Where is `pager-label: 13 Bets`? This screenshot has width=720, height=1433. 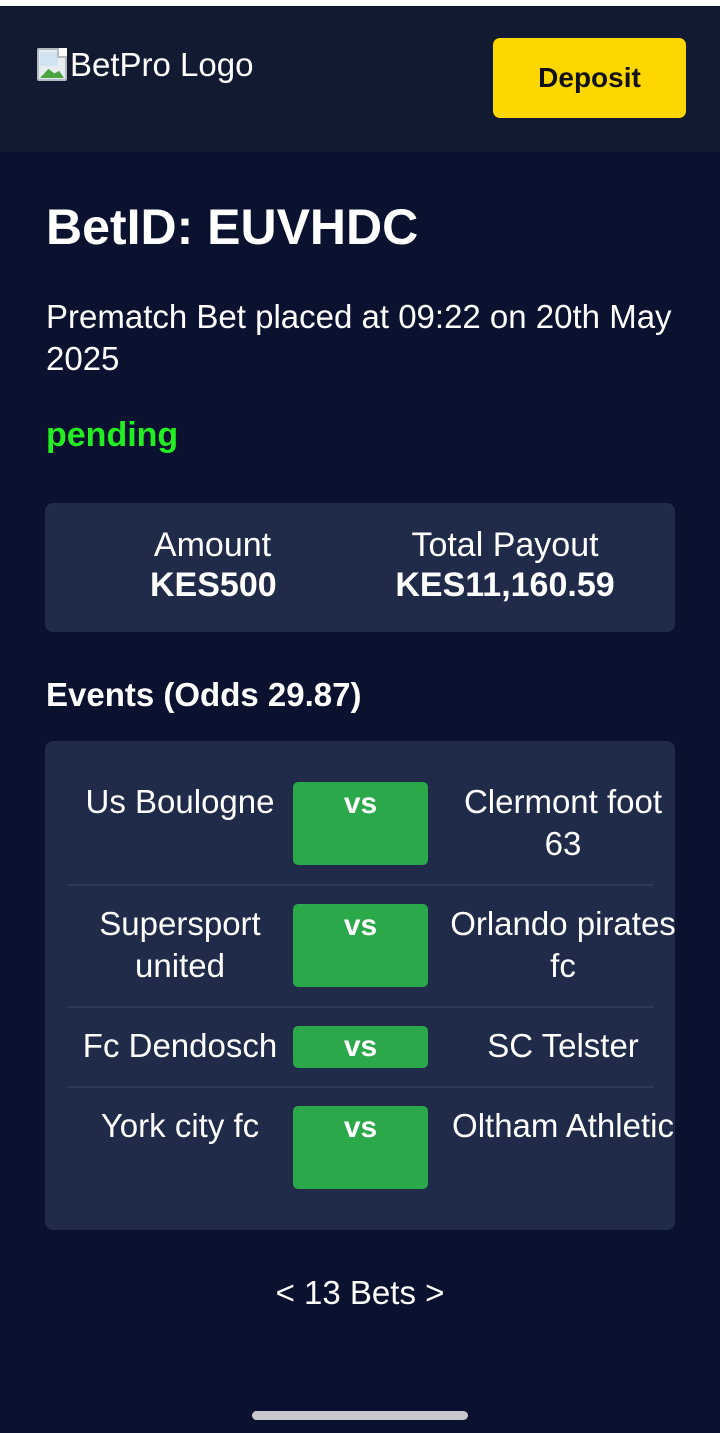 pager-label: 13 Bets is located at coordinates (360, 1292).